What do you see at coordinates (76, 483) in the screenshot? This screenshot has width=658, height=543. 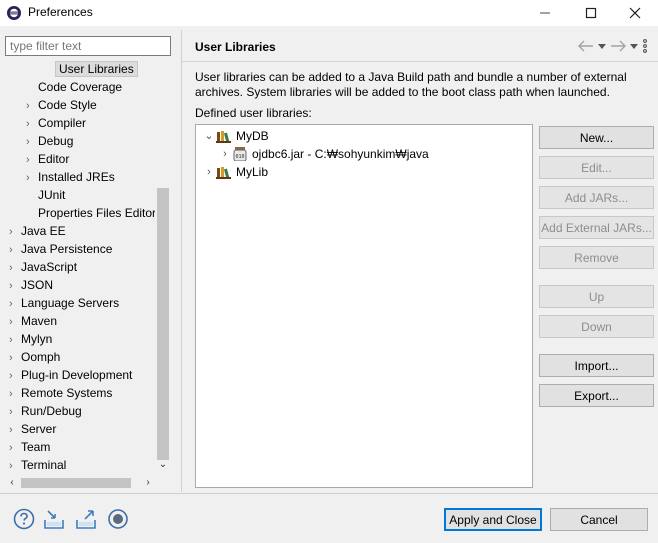 I see `hscrollbar-thumb` at bounding box center [76, 483].